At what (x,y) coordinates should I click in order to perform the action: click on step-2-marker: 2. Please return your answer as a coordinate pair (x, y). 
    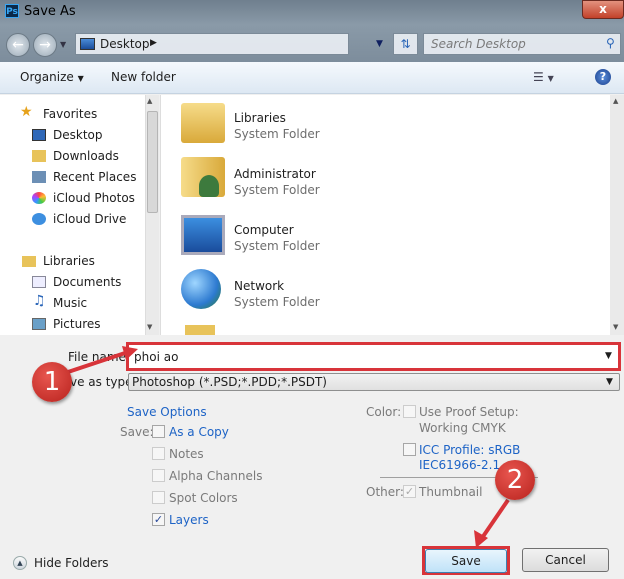
    Looking at the image, I should click on (515, 480).